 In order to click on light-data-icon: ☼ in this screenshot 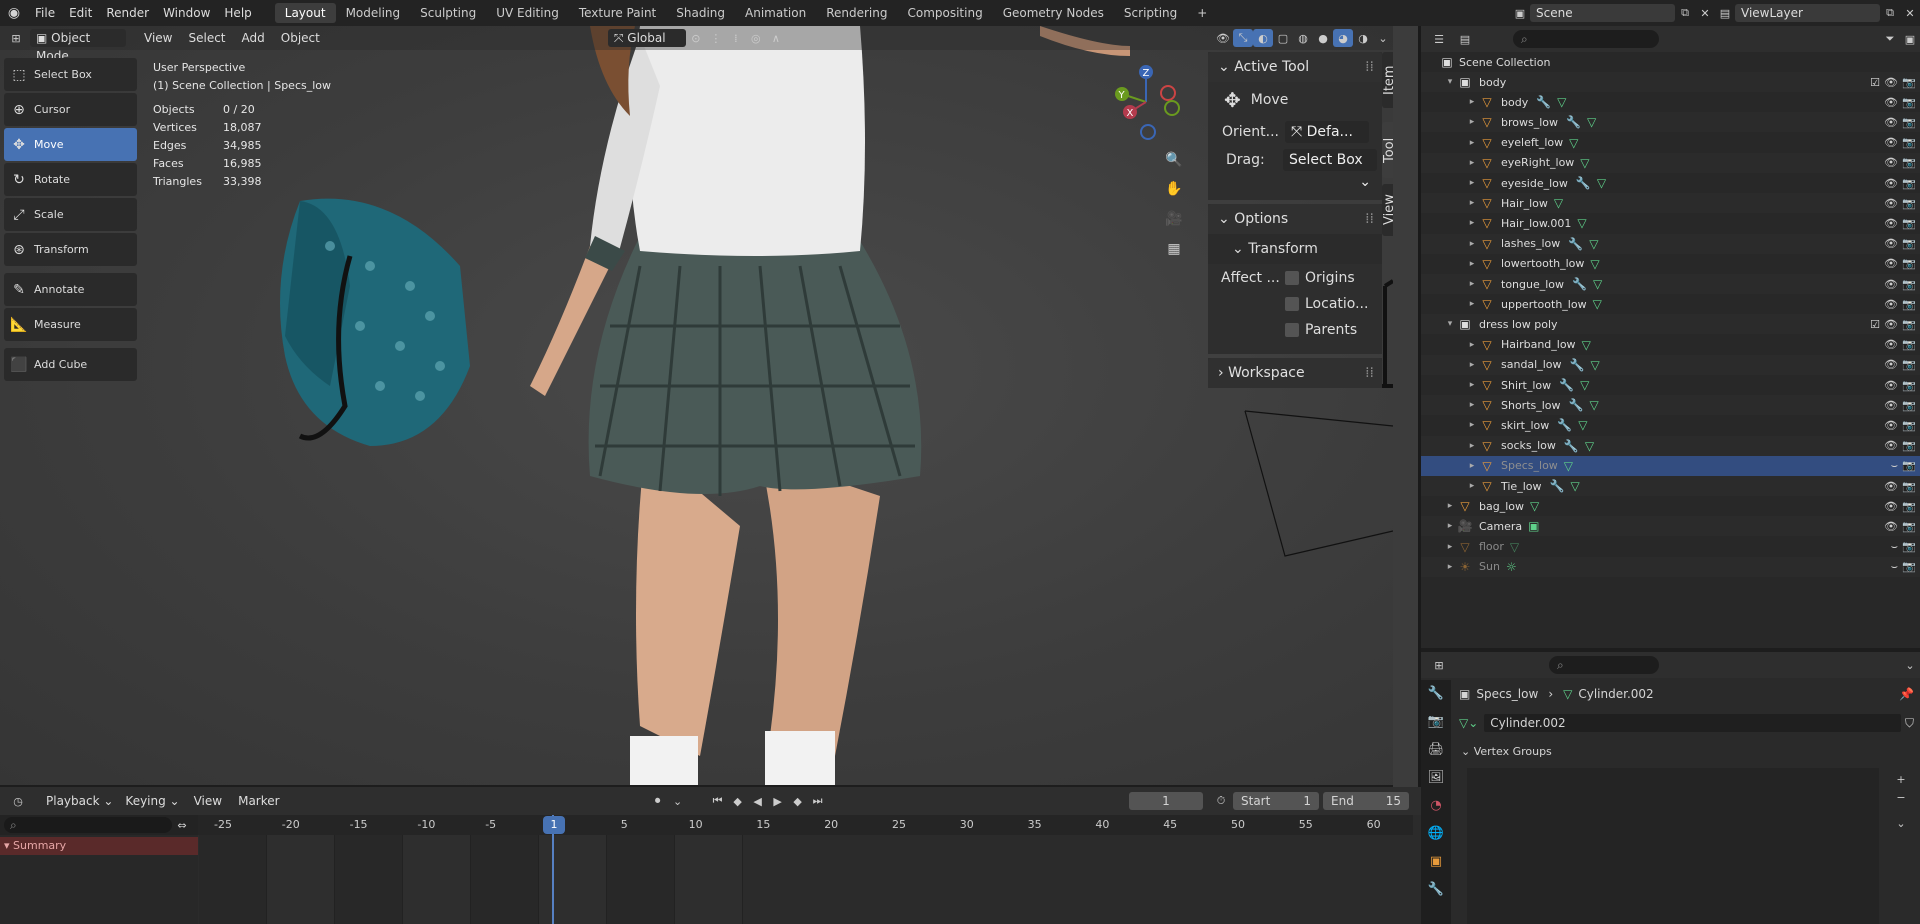, I will do `click(1511, 567)`.